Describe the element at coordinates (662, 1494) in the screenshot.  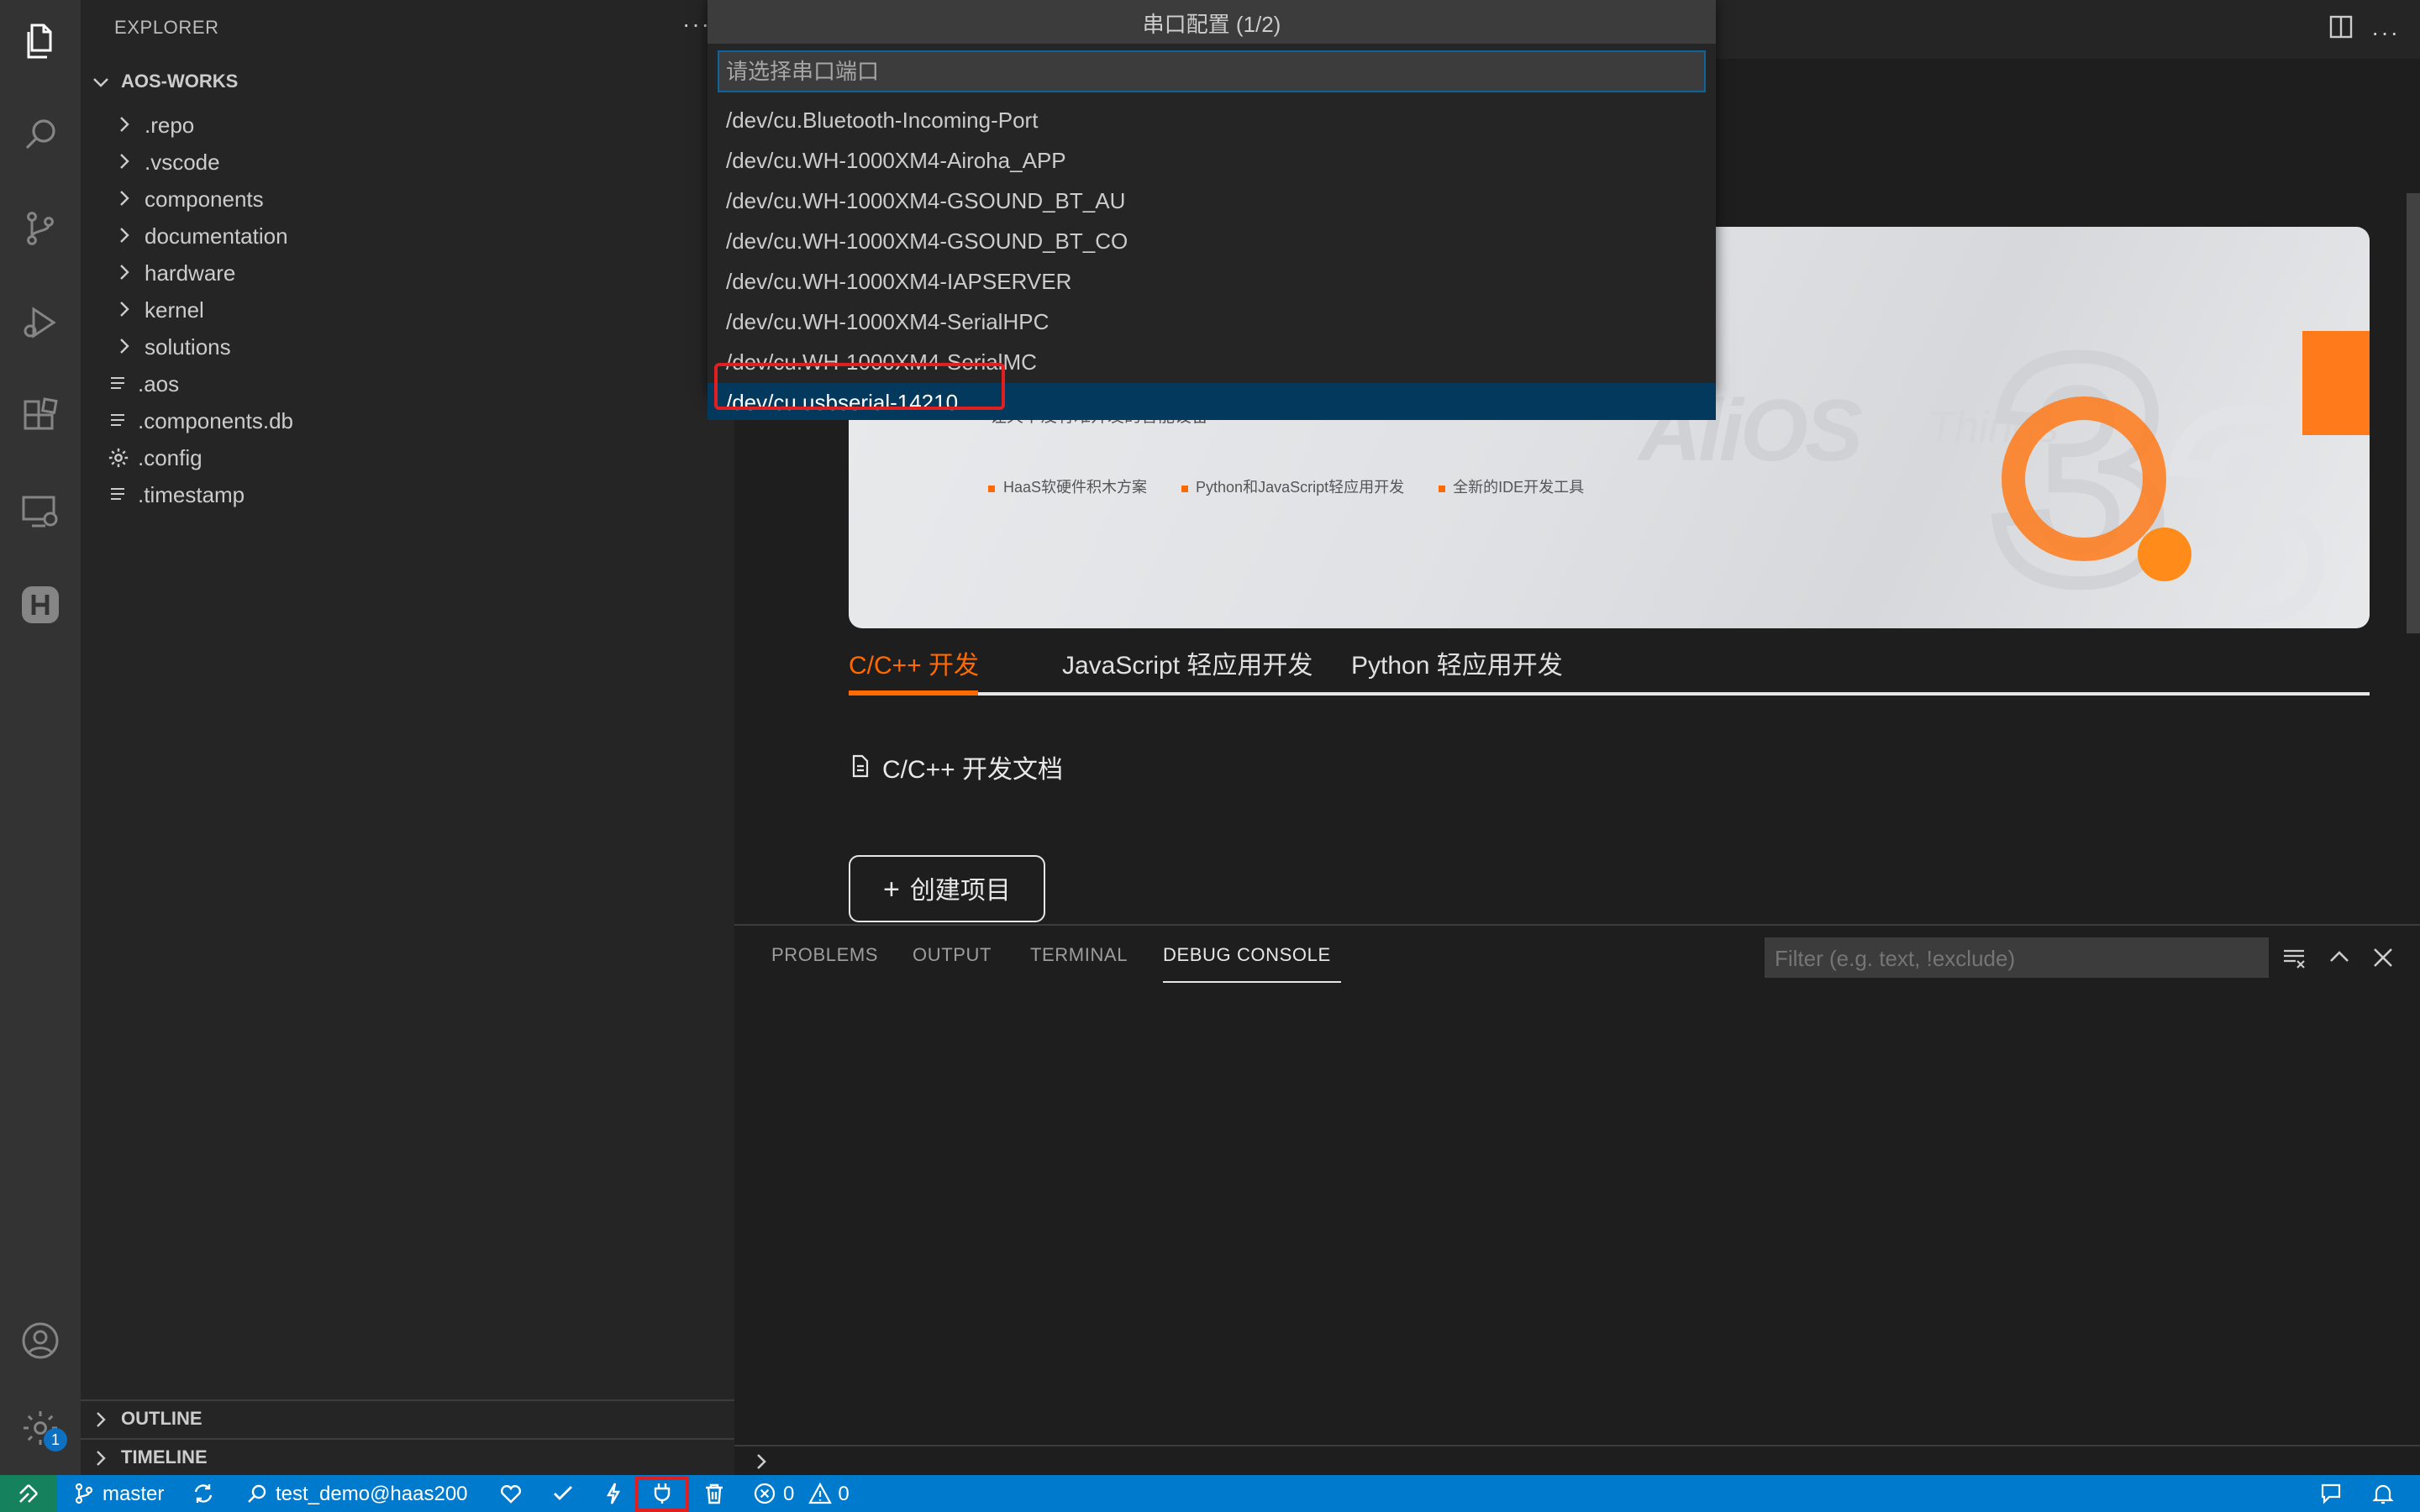
I see `plug-highlight-box` at that location.